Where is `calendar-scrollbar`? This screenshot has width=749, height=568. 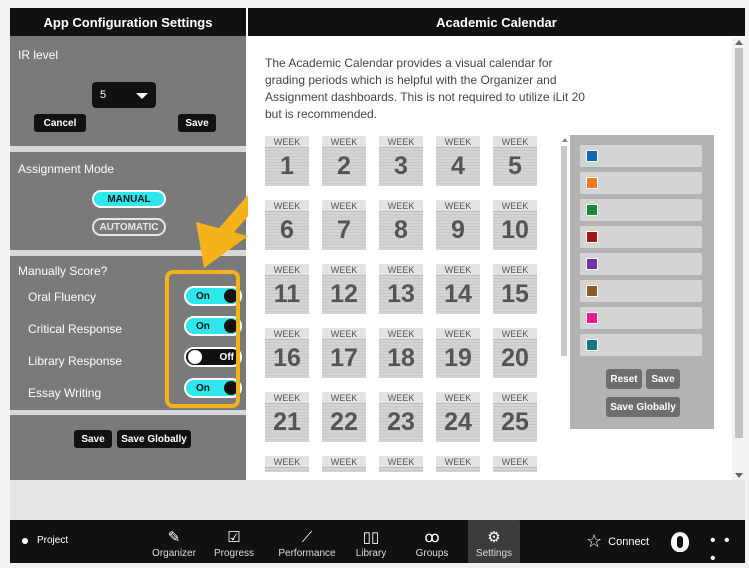 calendar-scrollbar is located at coordinates (565, 308).